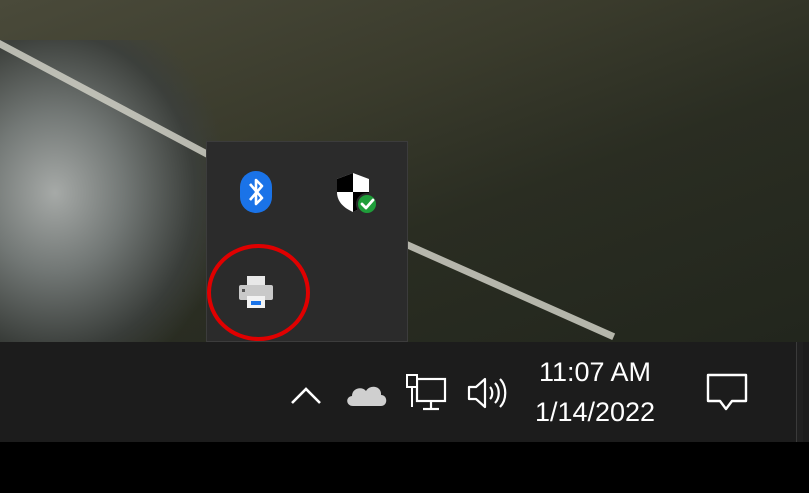 Image resolution: width=809 pixels, height=493 pixels. What do you see at coordinates (595, 372) in the screenshot?
I see `clock-time: 11:07 AM` at bounding box center [595, 372].